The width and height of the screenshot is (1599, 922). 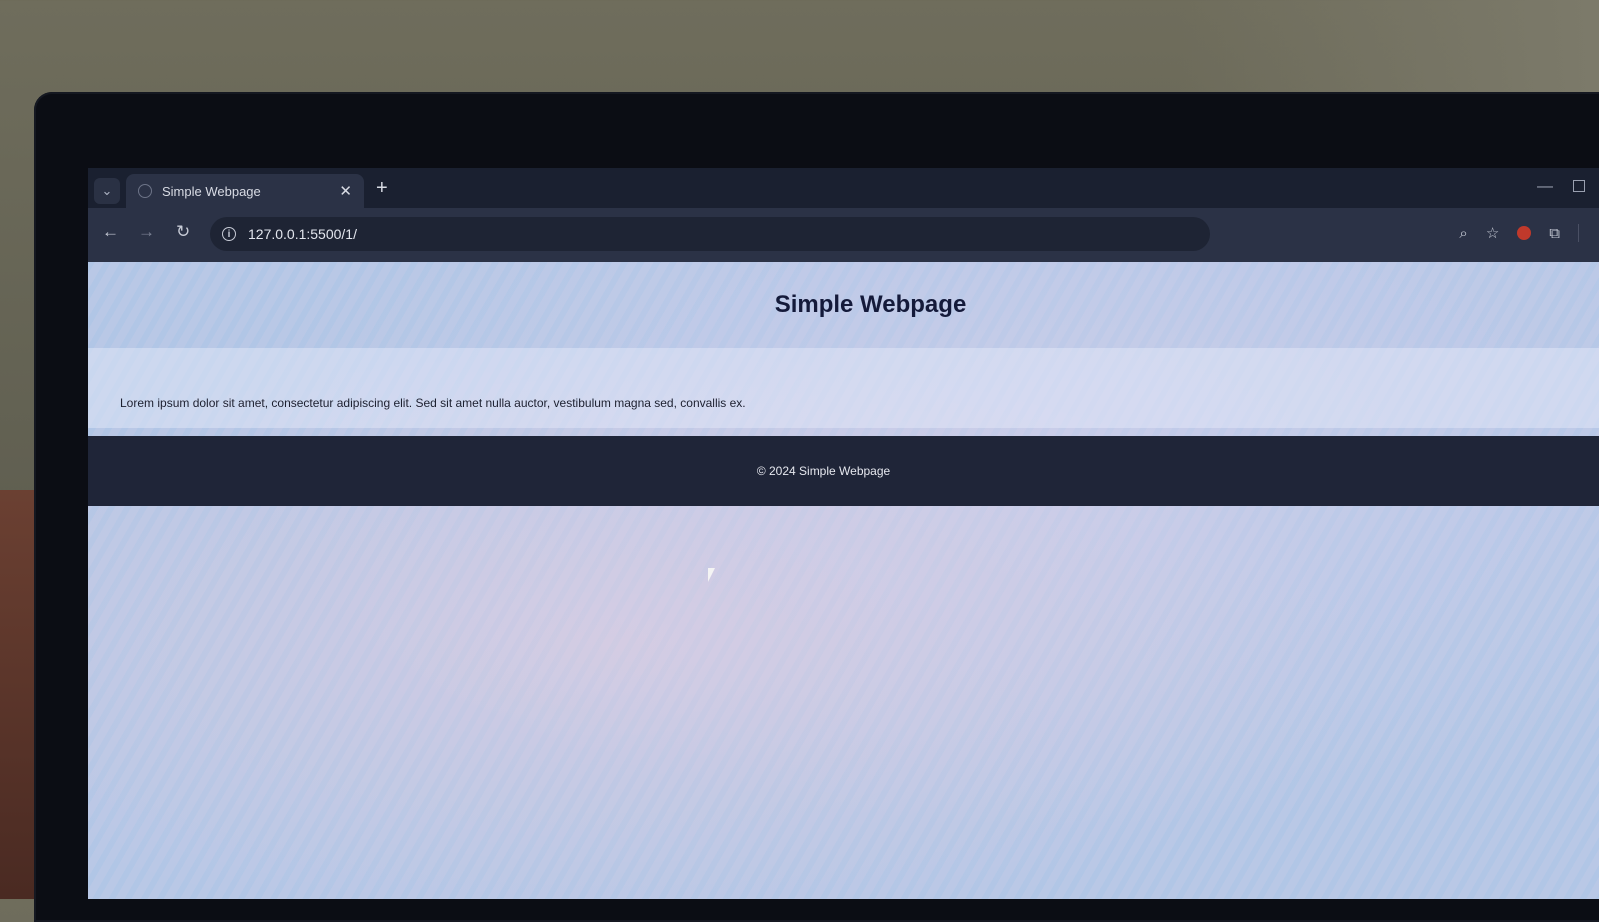 What do you see at coordinates (1524, 233) in the screenshot?
I see `extension-icon` at bounding box center [1524, 233].